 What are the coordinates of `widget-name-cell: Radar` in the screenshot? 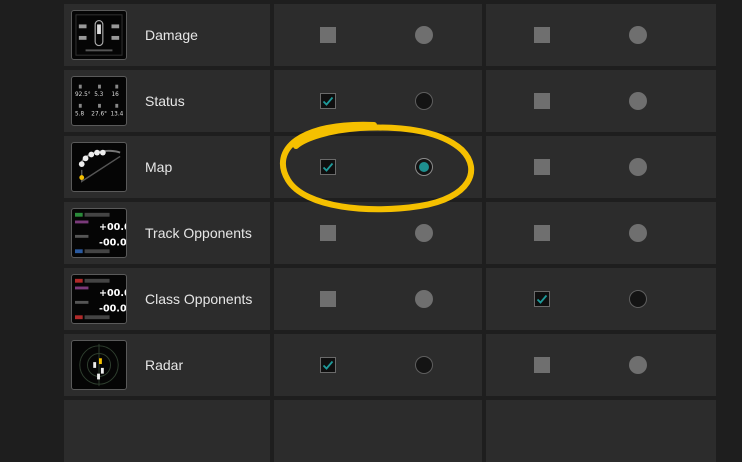 It's located at (167, 365).